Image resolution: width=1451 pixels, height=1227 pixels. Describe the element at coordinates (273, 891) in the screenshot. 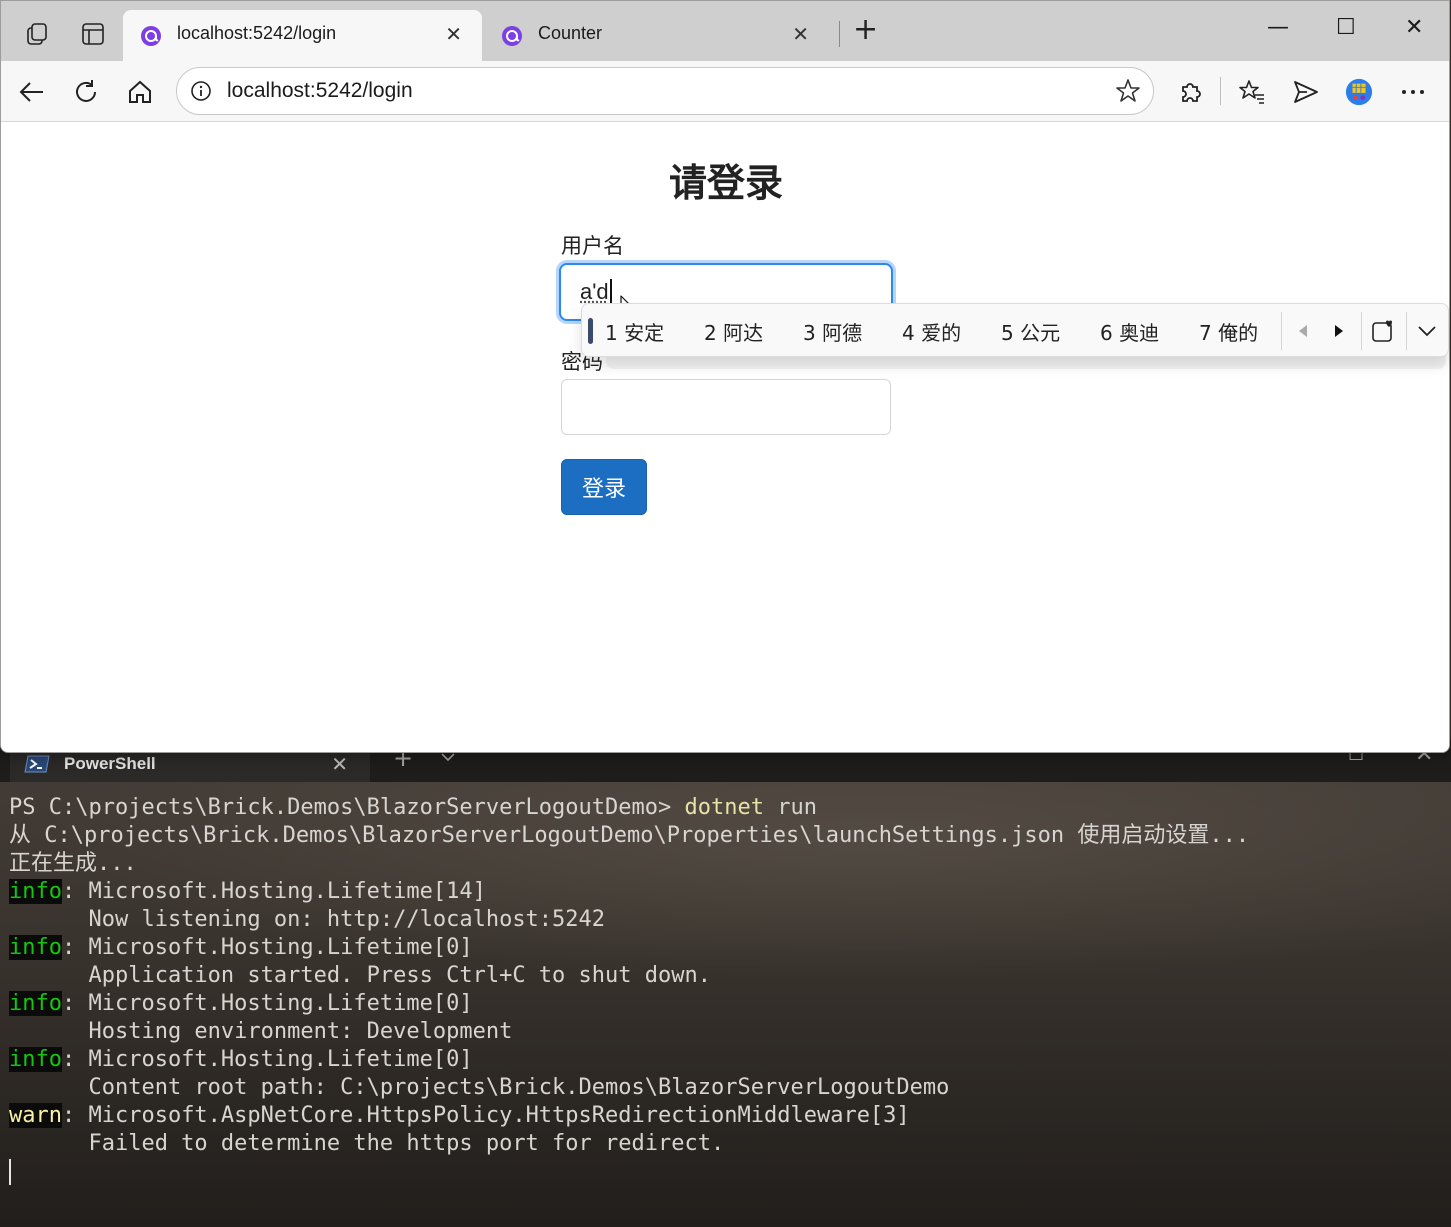

I see `terminal-text: : Microsoft.Hosting.Lifetime[14]` at that location.